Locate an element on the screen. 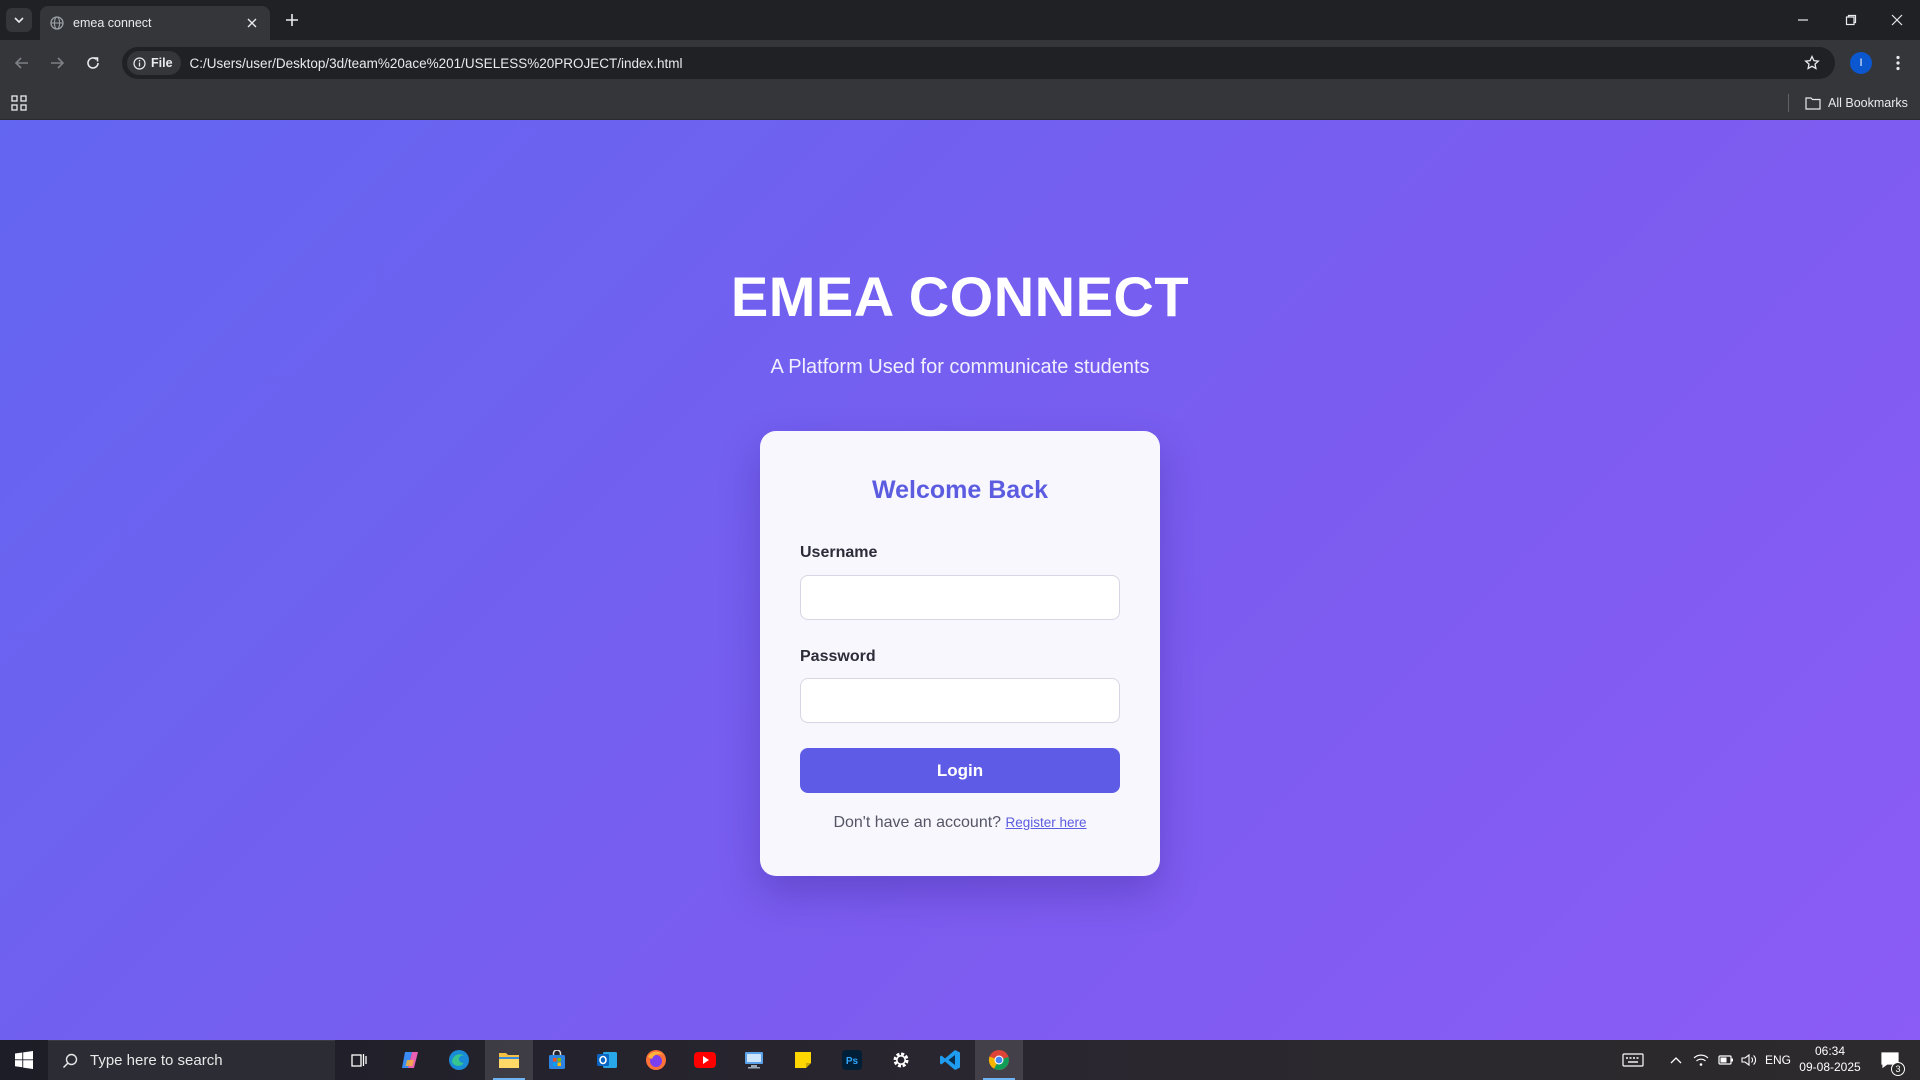 The height and width of the screenshot is (1080, 1920). vscode-icon is located at coordinates (950, 1060).